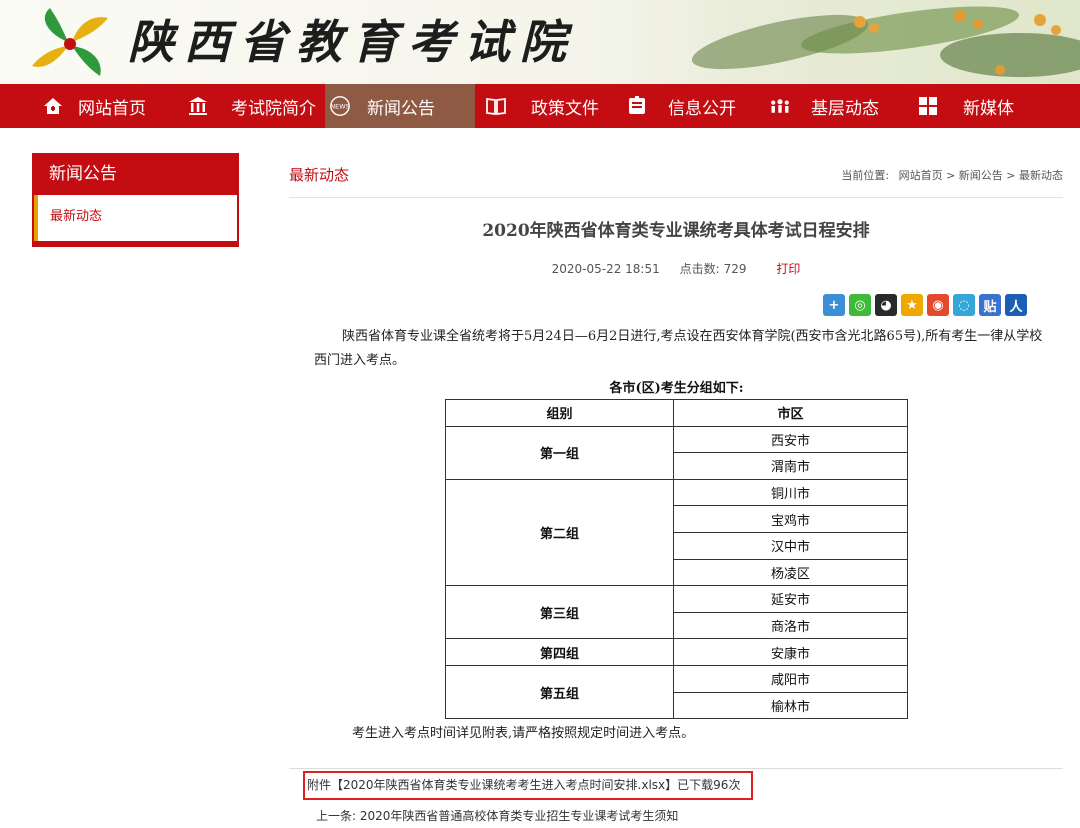 Image resolution: width=1080 pixels, height=828 pixels. I want to click on news-globe-icon: NEWS, so click(340, 106).